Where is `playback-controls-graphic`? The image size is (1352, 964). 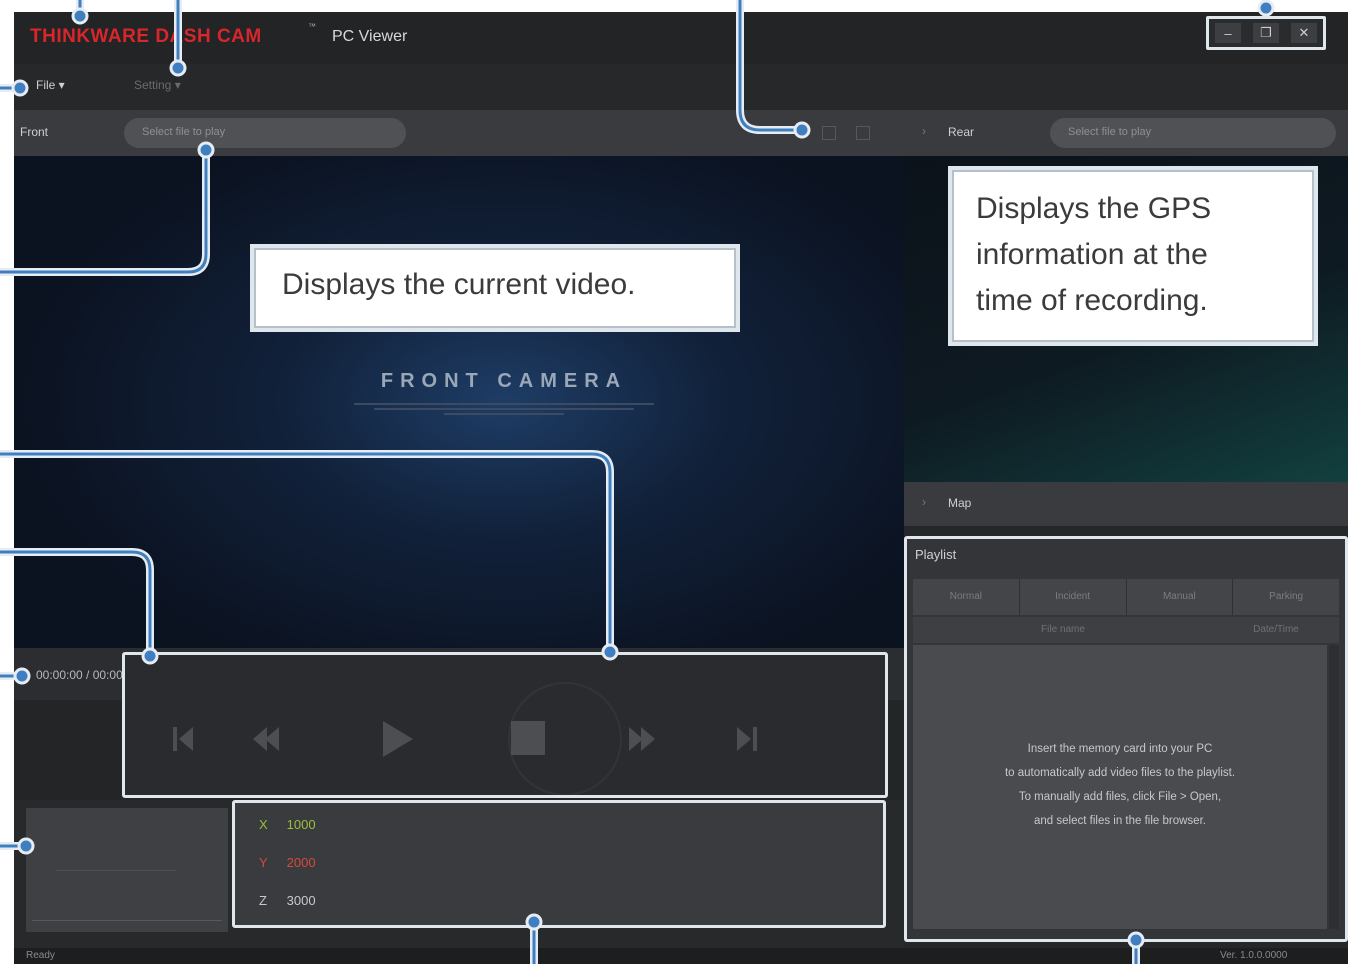 playback-controls-graphic is located at coordinates (465, 738).